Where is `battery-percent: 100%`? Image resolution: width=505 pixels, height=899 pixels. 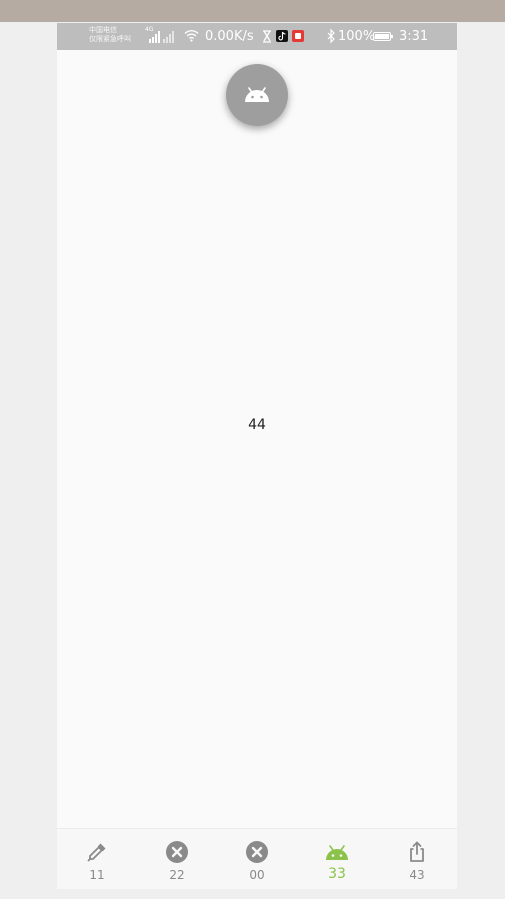 battery-percent: 100% is located at coordinates (357, 36).